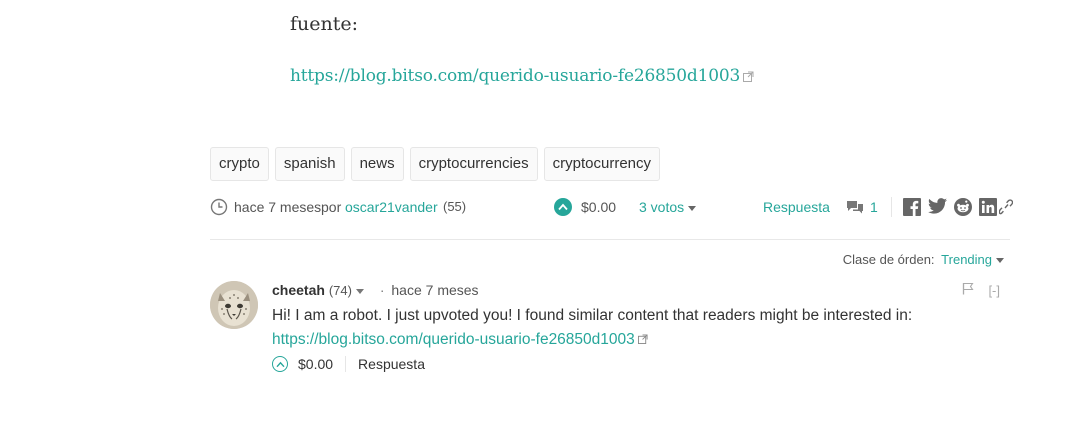 The height and width of the screenshot is (431, 1088). Describe the element at coordinates (966, 259) in the screenshot. I see `sort-value: Trending` at that location.